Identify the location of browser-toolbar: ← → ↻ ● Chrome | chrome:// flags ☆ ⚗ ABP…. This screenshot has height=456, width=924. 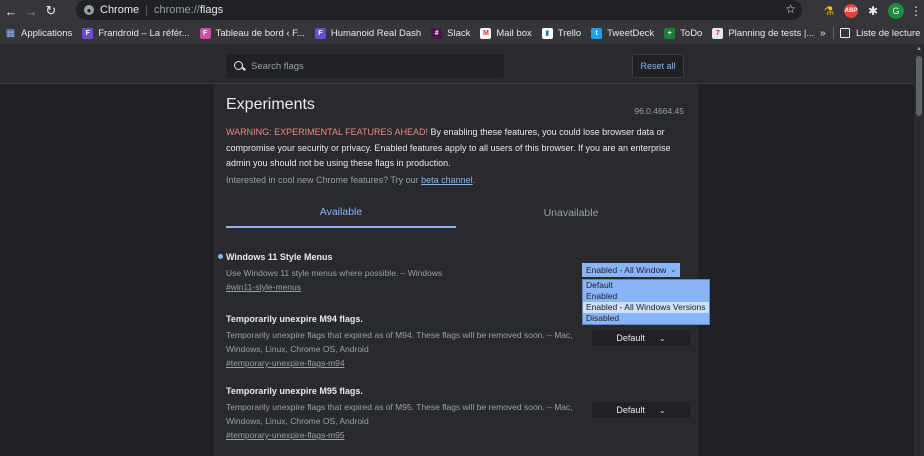
(462, 11).